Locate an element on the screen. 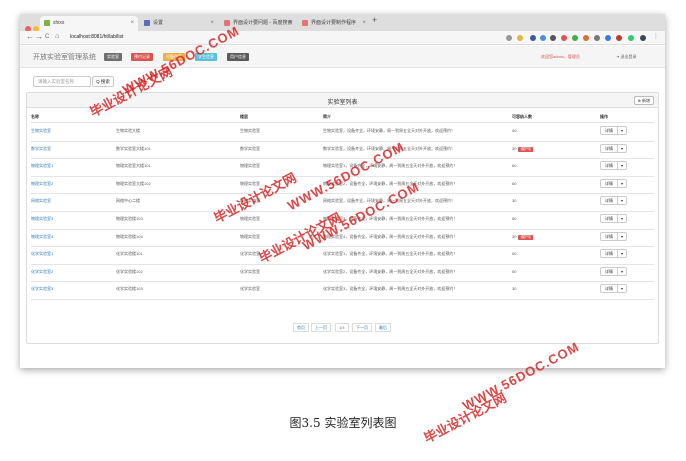 This screenshot has width=686, height=461. nav-item-3: 学生信息 is located at coordinates (206, 57).